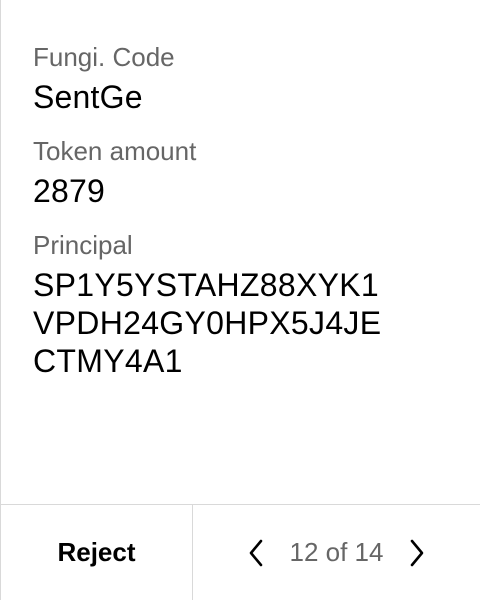  Describe the element at coordinates (69, 191) in the screenshot. I see `token-amount-value: 2879` at that location.